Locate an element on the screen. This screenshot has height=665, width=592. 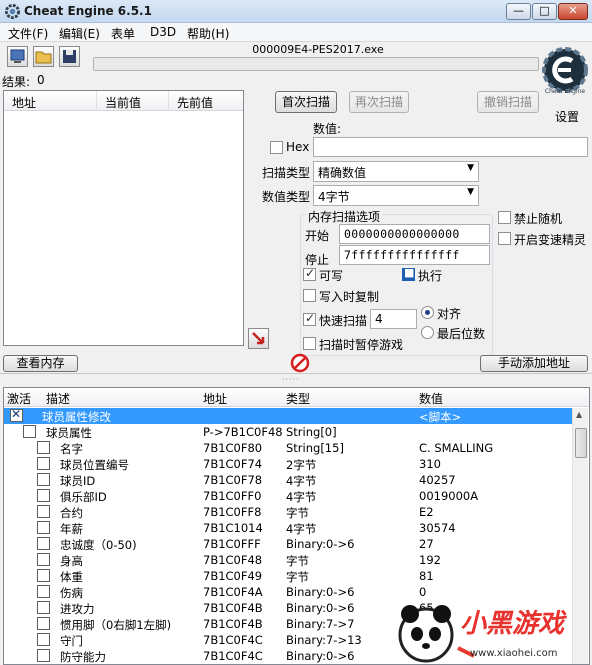
last-digits-radio is located at coordinates (427, 332).